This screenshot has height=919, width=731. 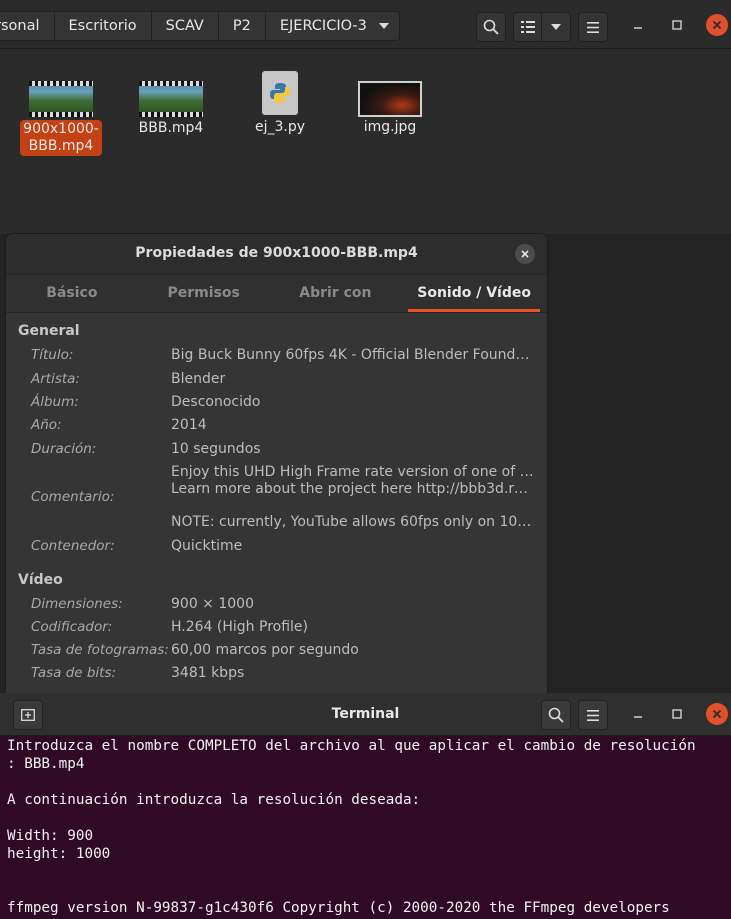 I want to click on dialog-tabs: Básico Permisos Abrir con Sonido / Vídeo, so click(x=276, y=294).